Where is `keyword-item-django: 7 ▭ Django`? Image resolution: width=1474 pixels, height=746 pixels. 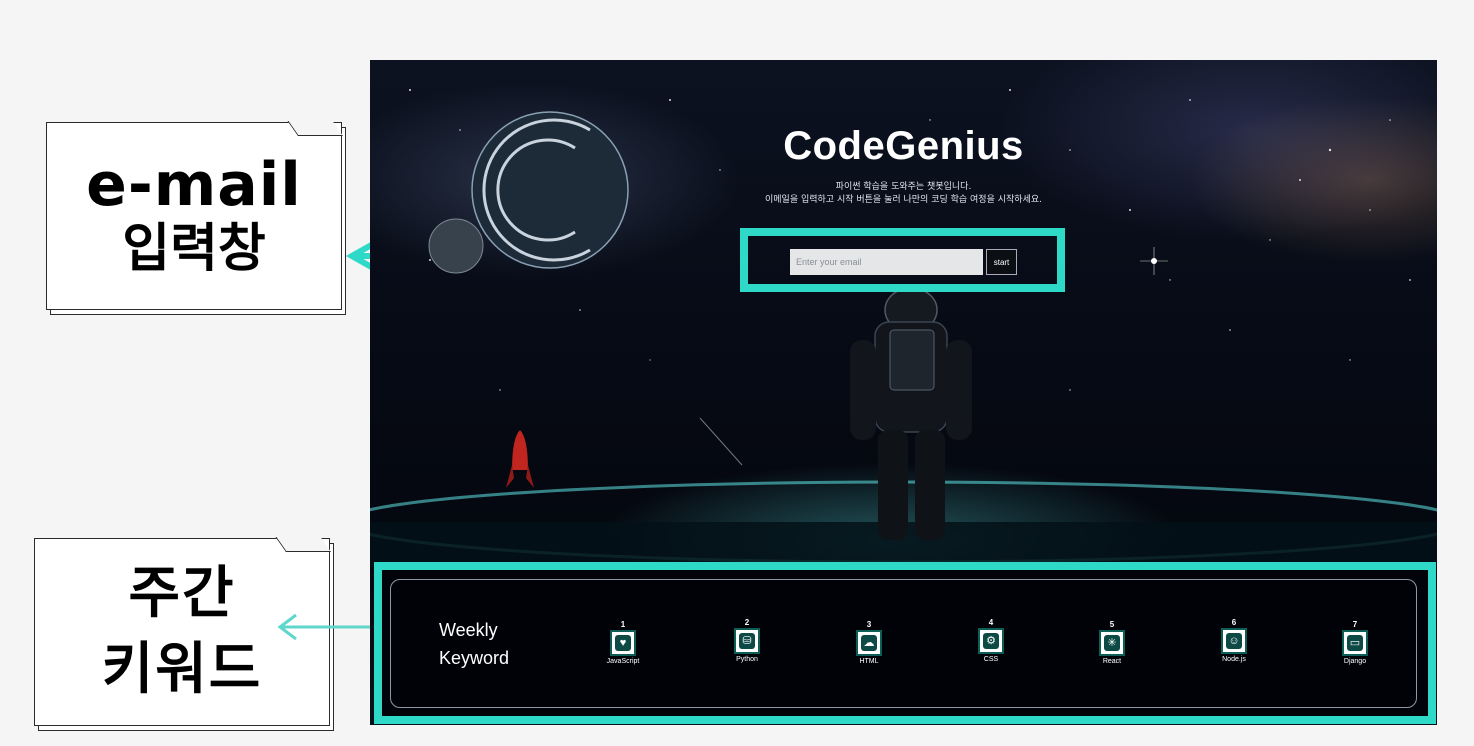
keyword-item-django: 7 ▭ Django is located at coordinates (1355, 642).